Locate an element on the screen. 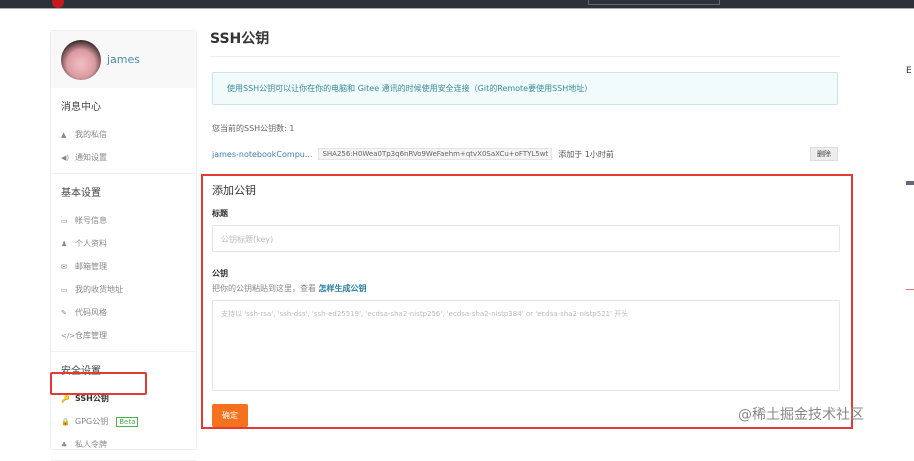 The width and height of the screenshot is (914, 461). key-description: 把你的公钥粘贴到这里，查看 怎样生成公钥 is located at coordinates (526, 288).